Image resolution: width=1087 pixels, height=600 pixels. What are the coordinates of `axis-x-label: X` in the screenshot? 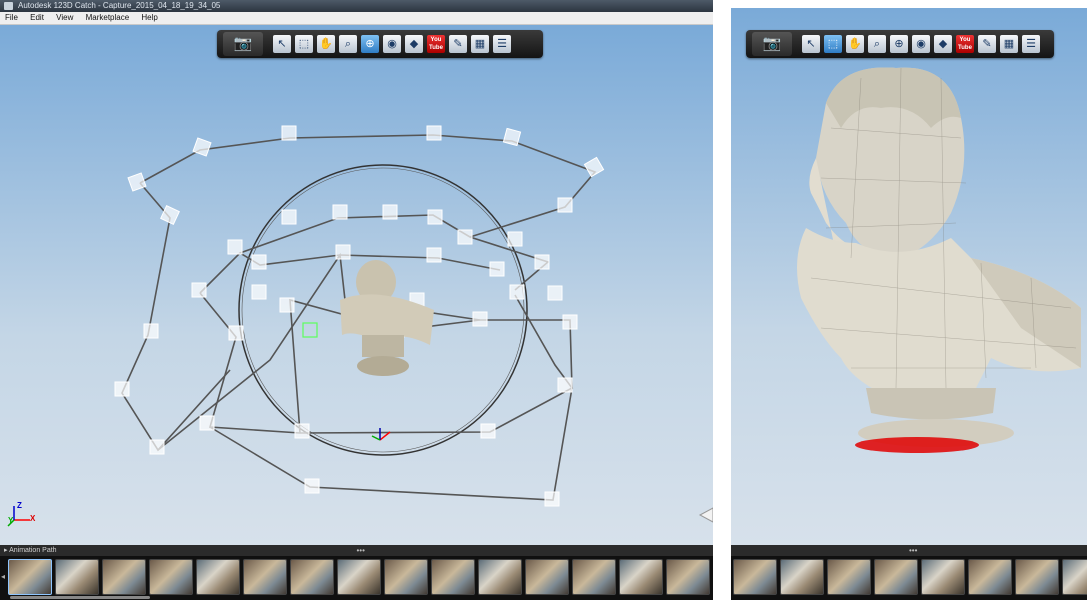 It's located at (33, 518).